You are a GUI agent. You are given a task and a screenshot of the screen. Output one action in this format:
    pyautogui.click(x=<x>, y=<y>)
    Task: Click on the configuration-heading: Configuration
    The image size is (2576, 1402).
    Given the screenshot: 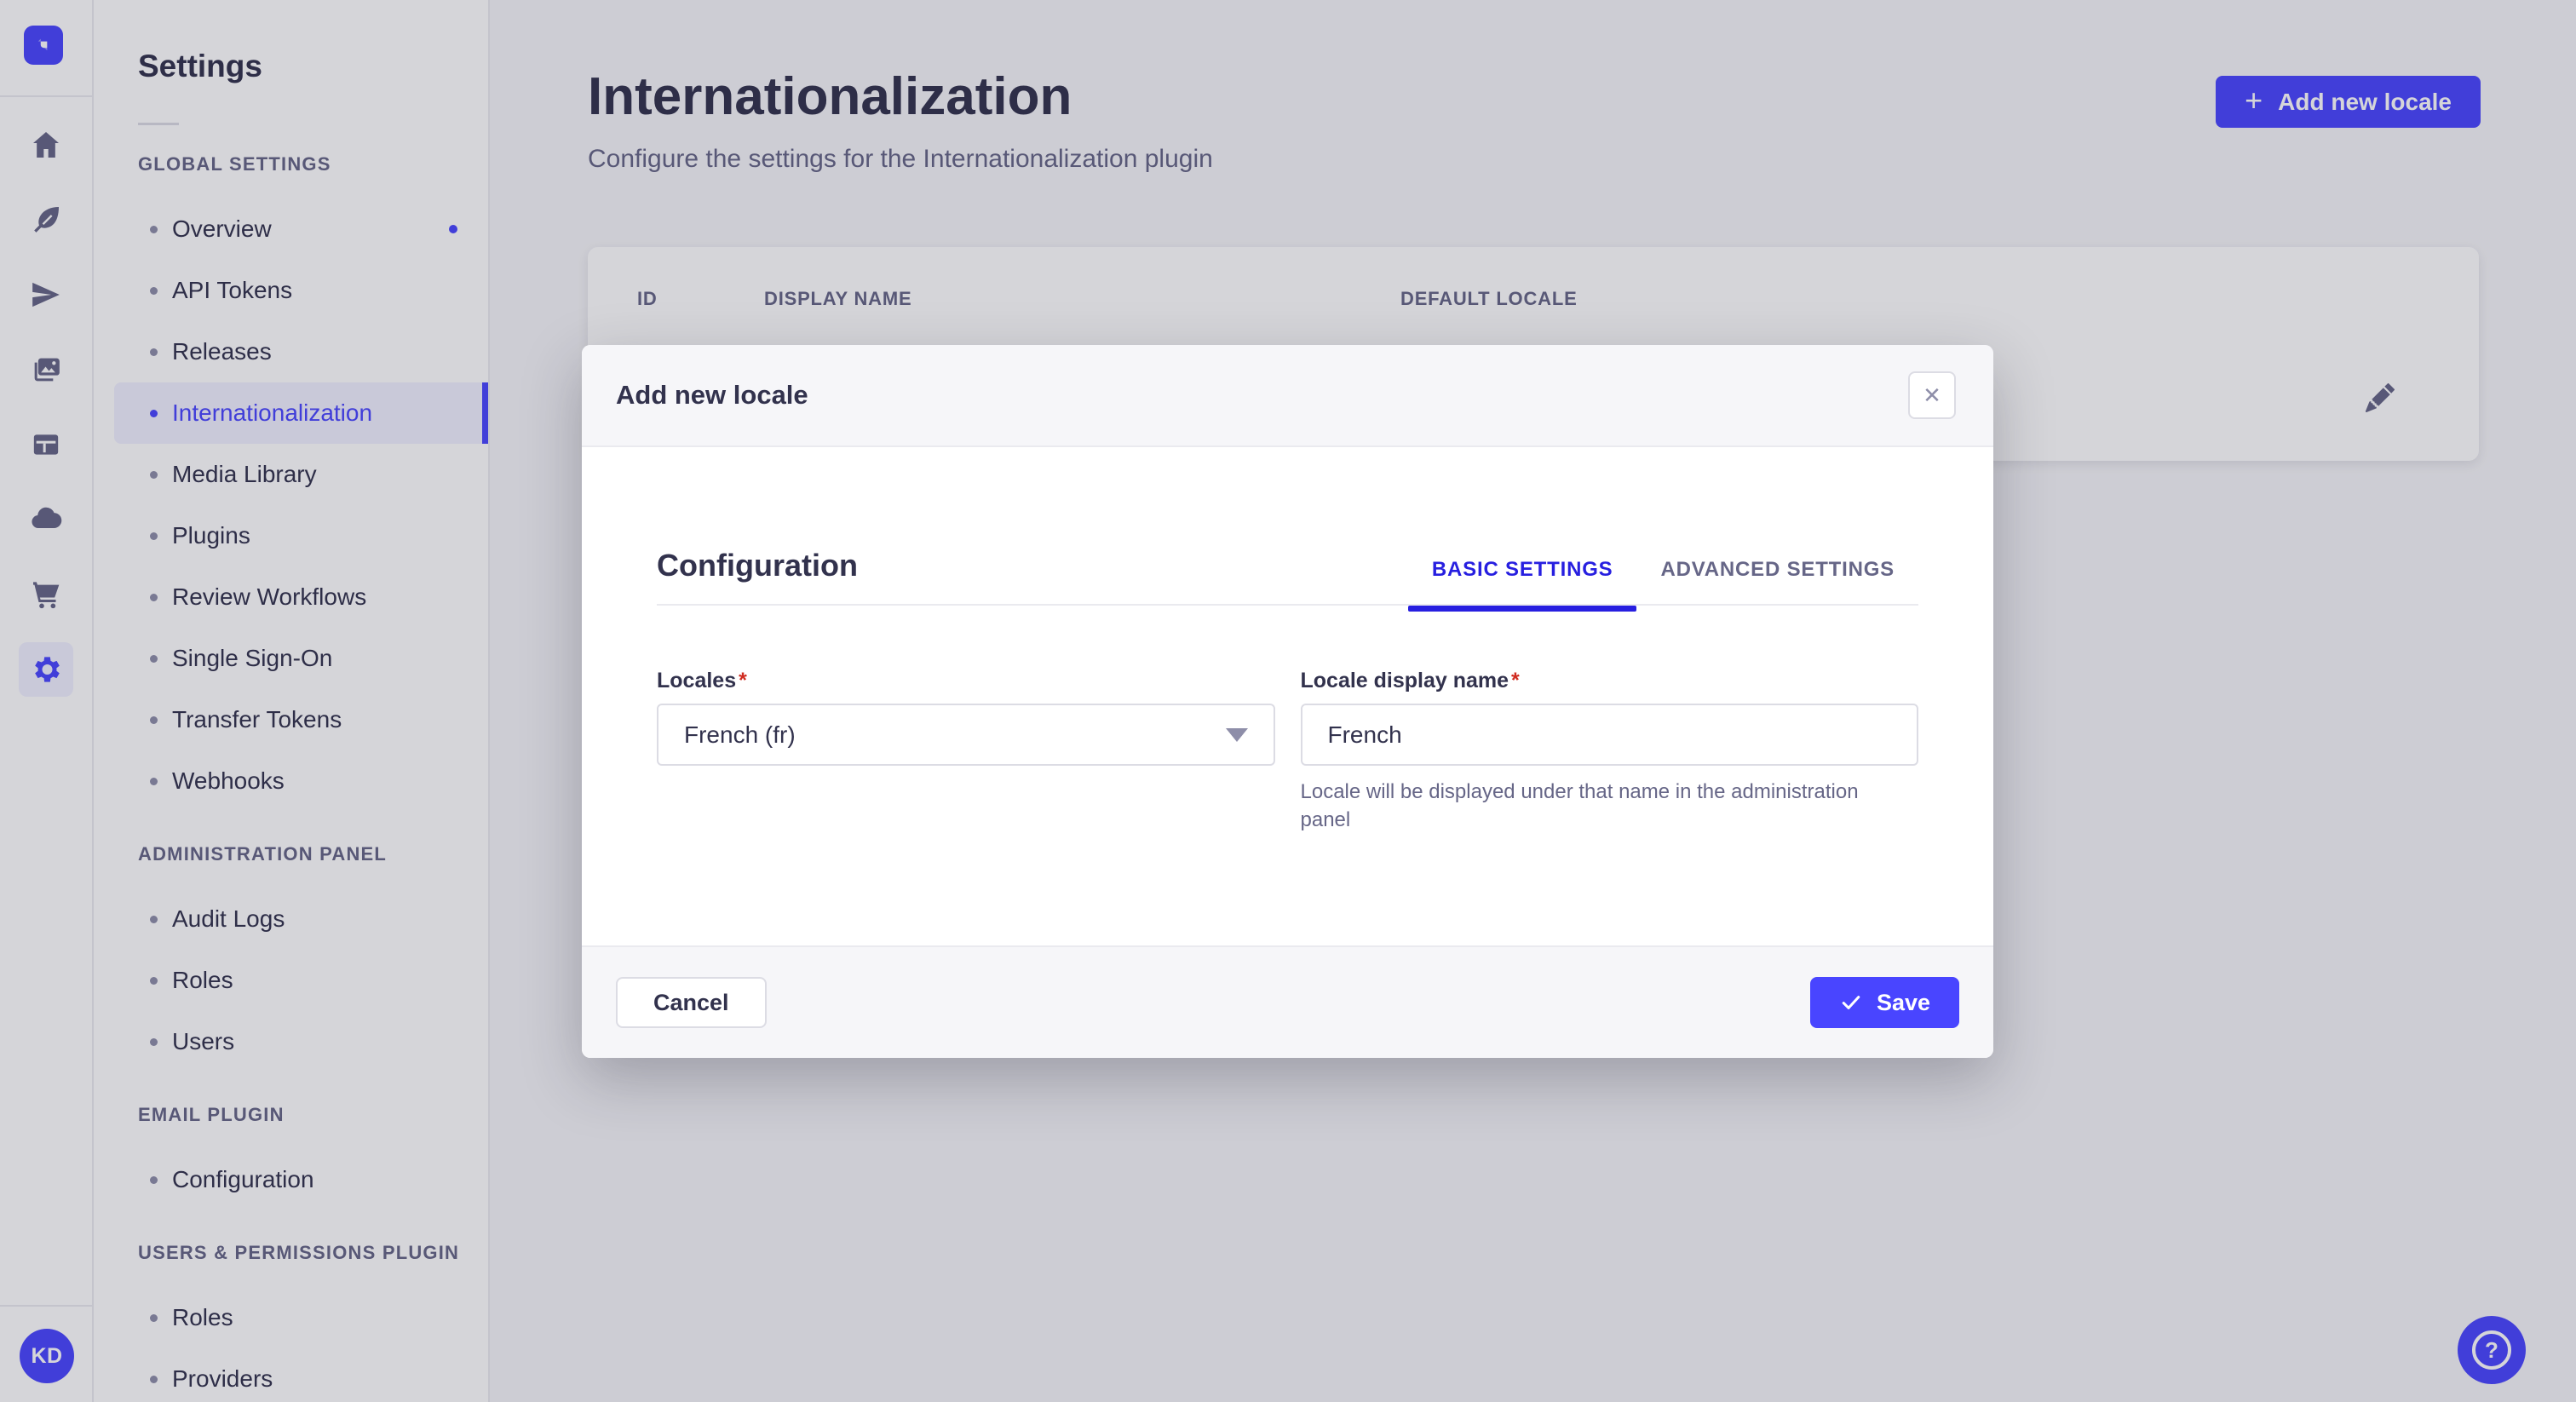 What is the action you would take?
    pyautogui.click(x=758, y=565)
    